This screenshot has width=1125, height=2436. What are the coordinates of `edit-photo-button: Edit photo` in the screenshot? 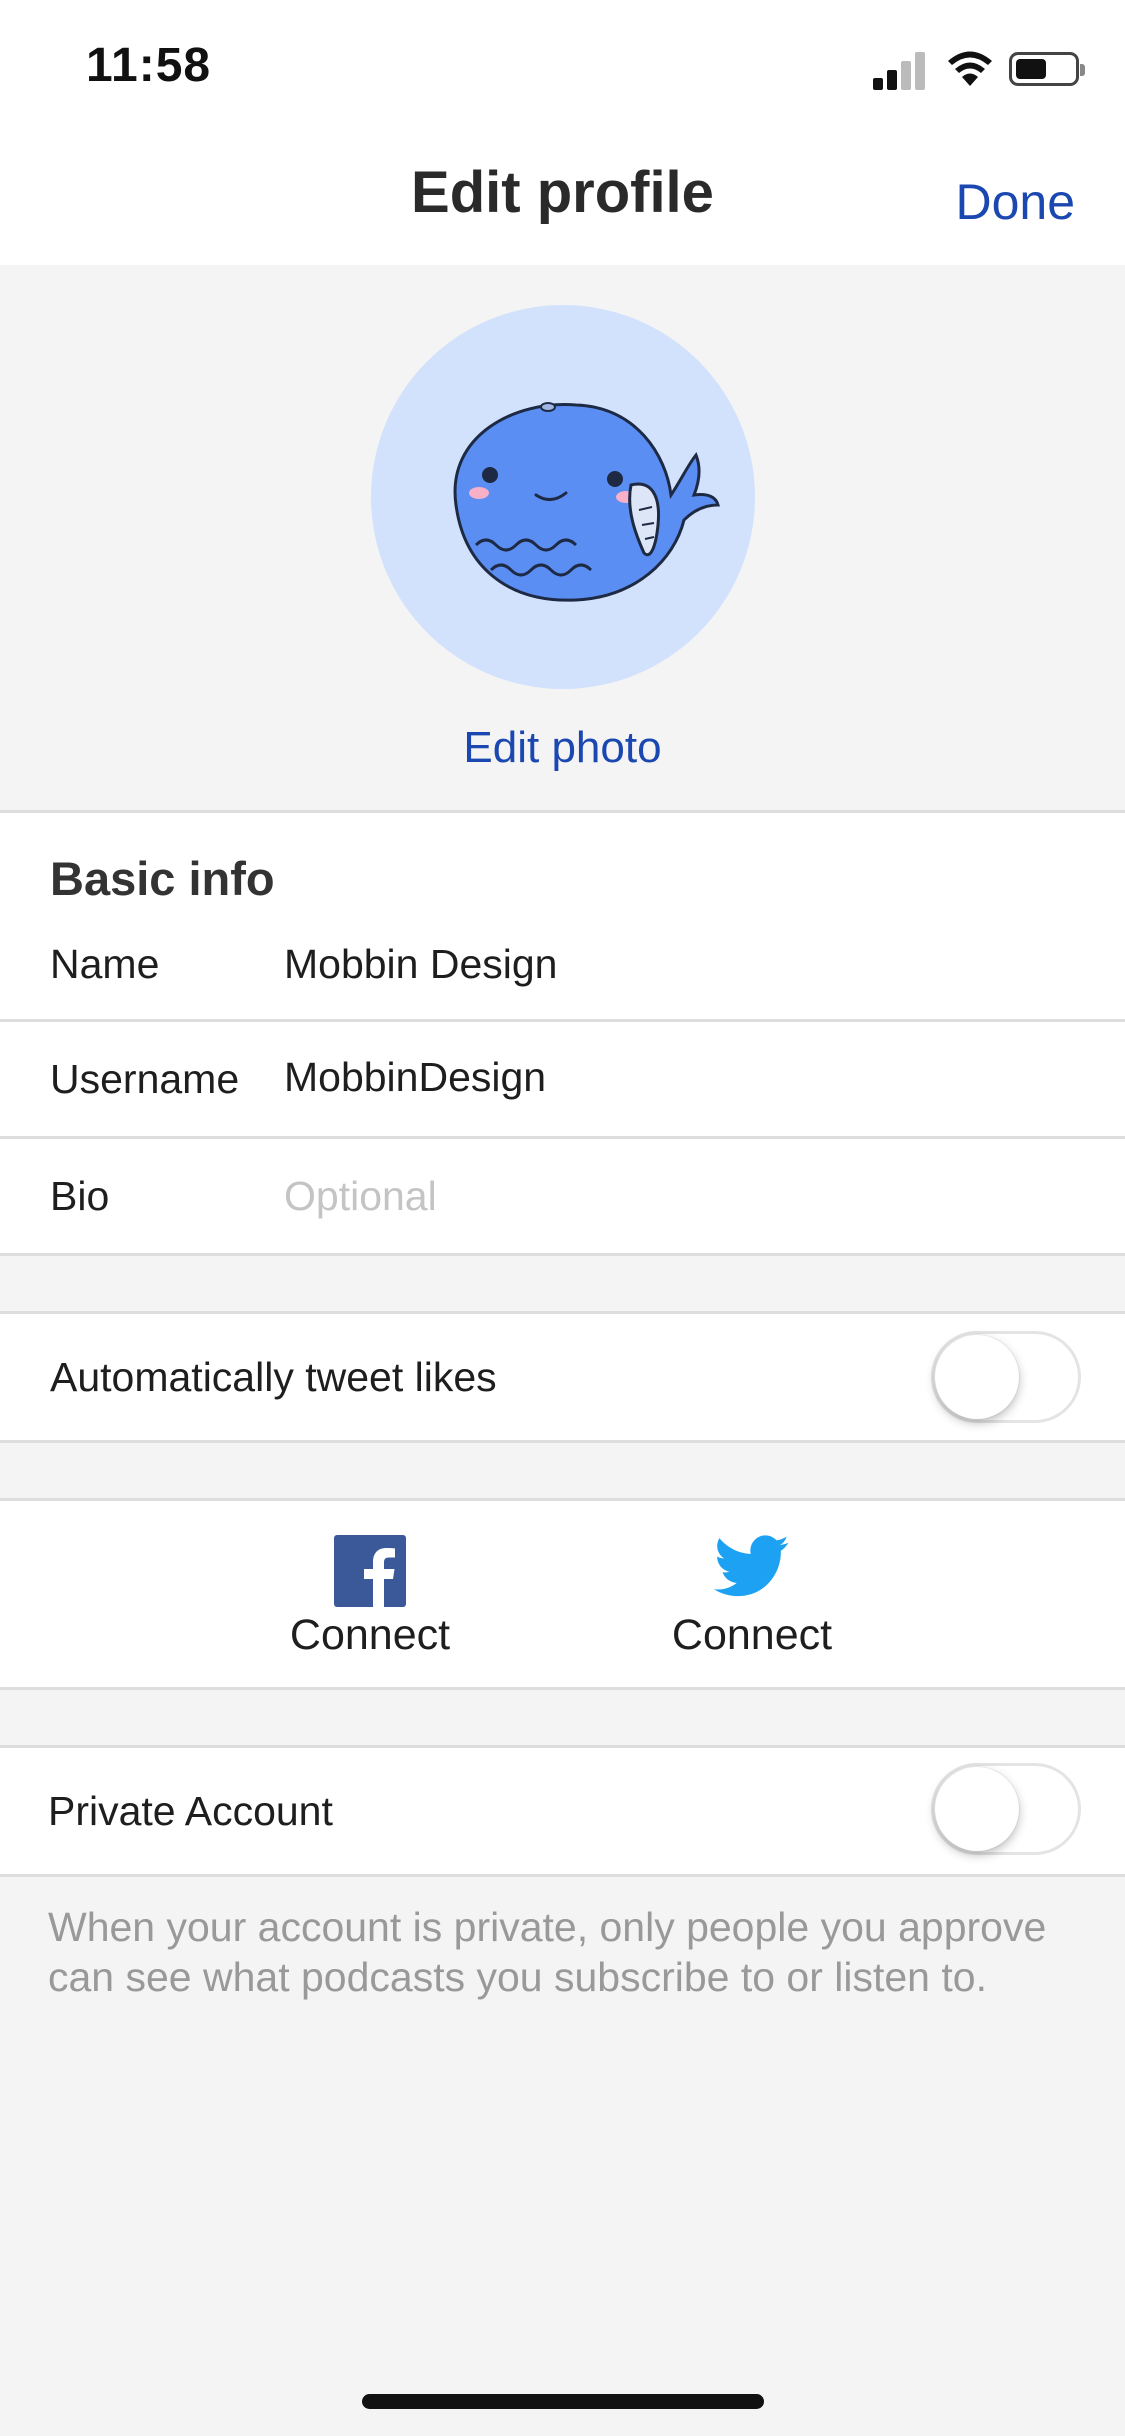 It's located at (562, 748).